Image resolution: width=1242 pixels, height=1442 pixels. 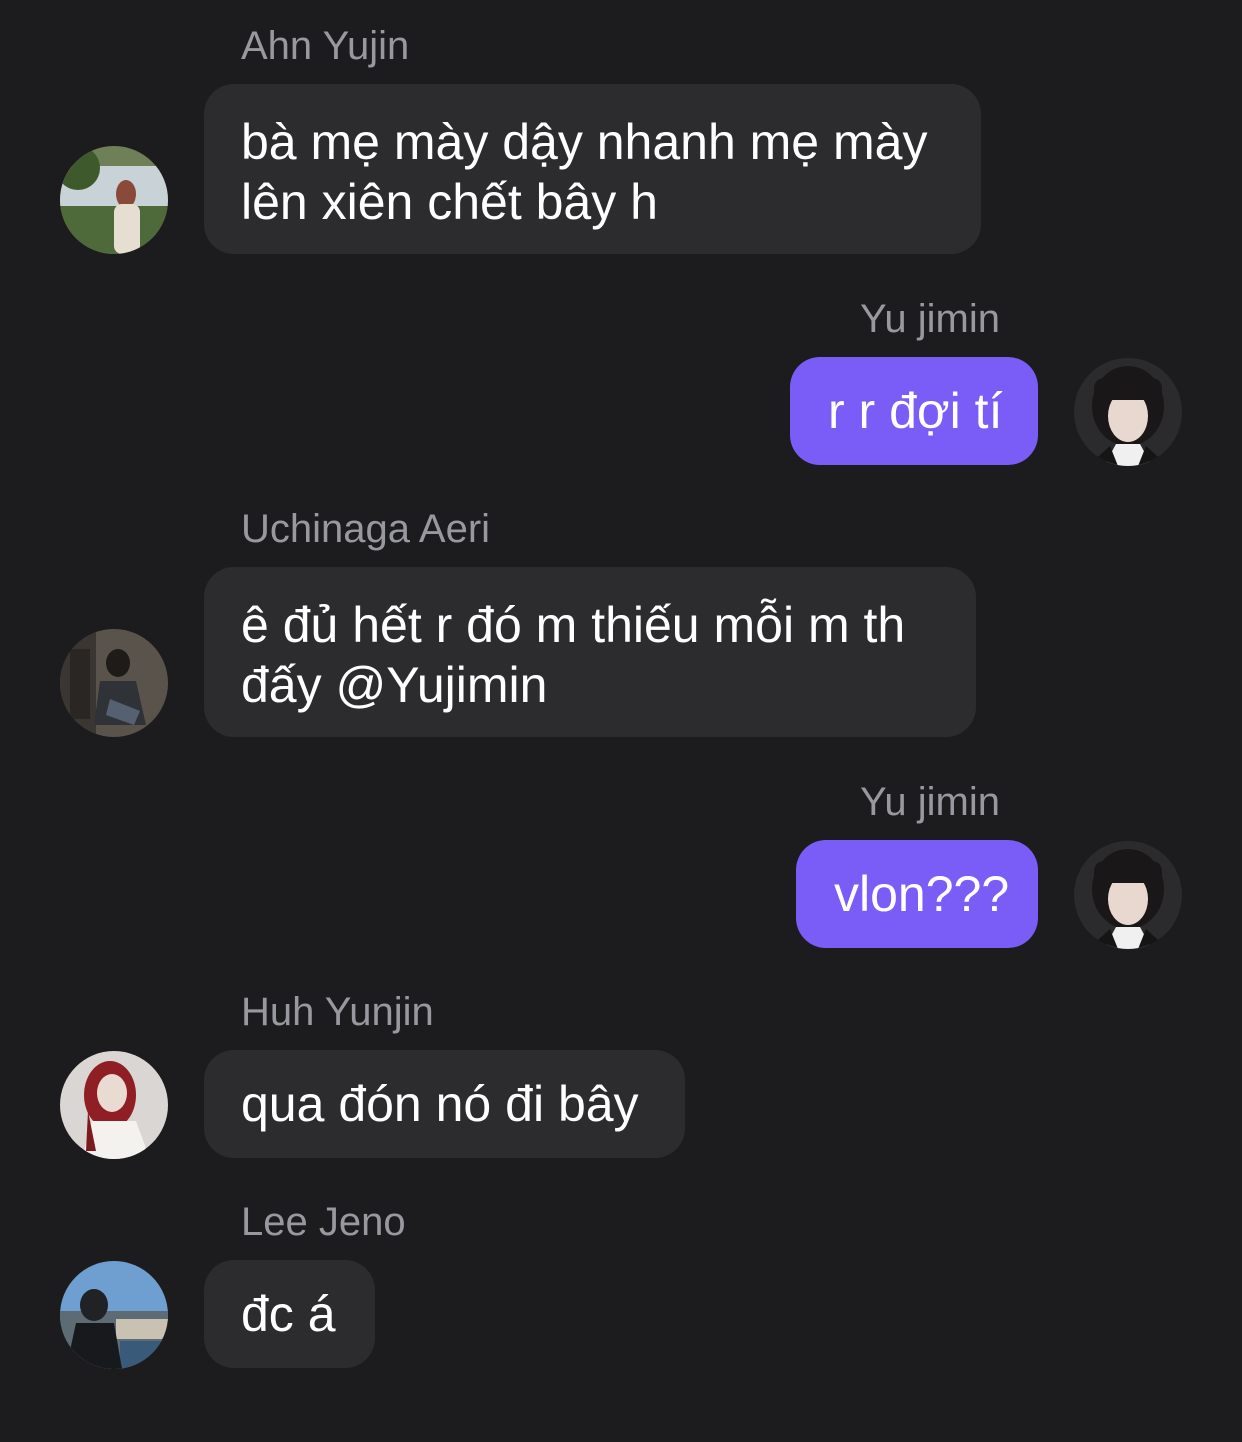 I want to click on avatar-lee-jeno, so click(x=114, y=1315).